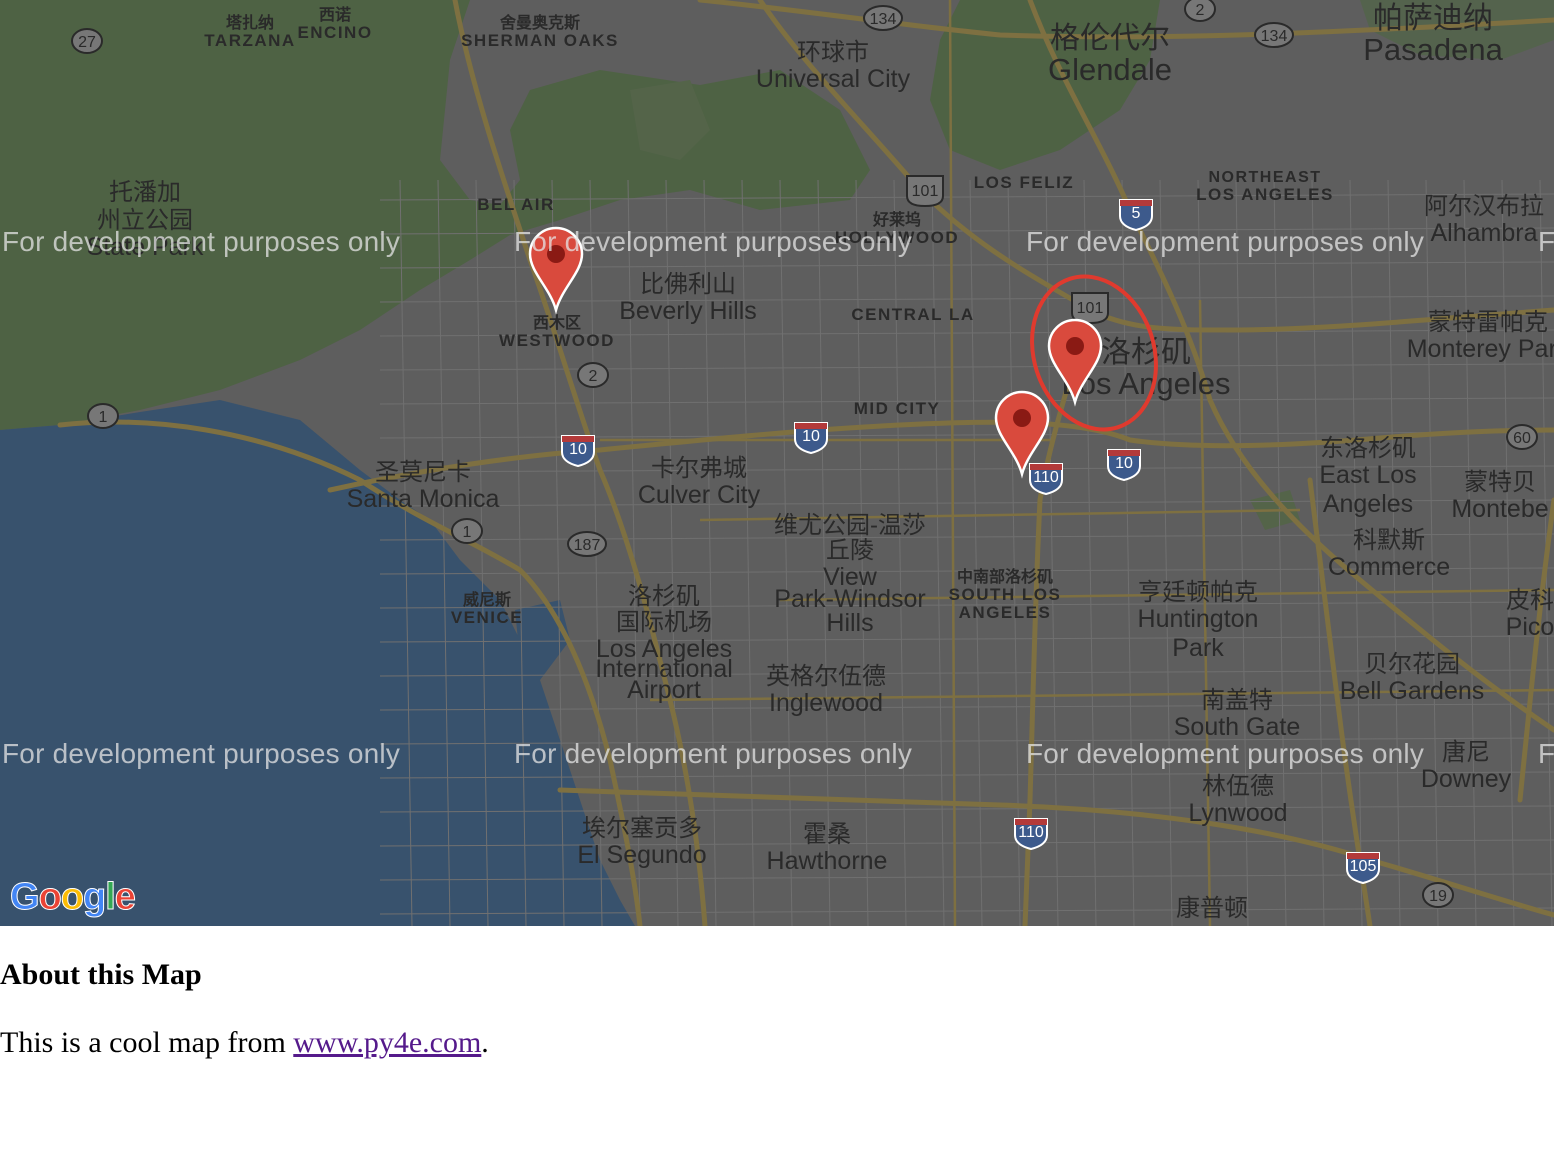 The width and height of the screenshot is (1554, 1176). Describe the element at coordinates (557, 322) in the screenshot. I see `place-label-primary: 西木区` at that location.